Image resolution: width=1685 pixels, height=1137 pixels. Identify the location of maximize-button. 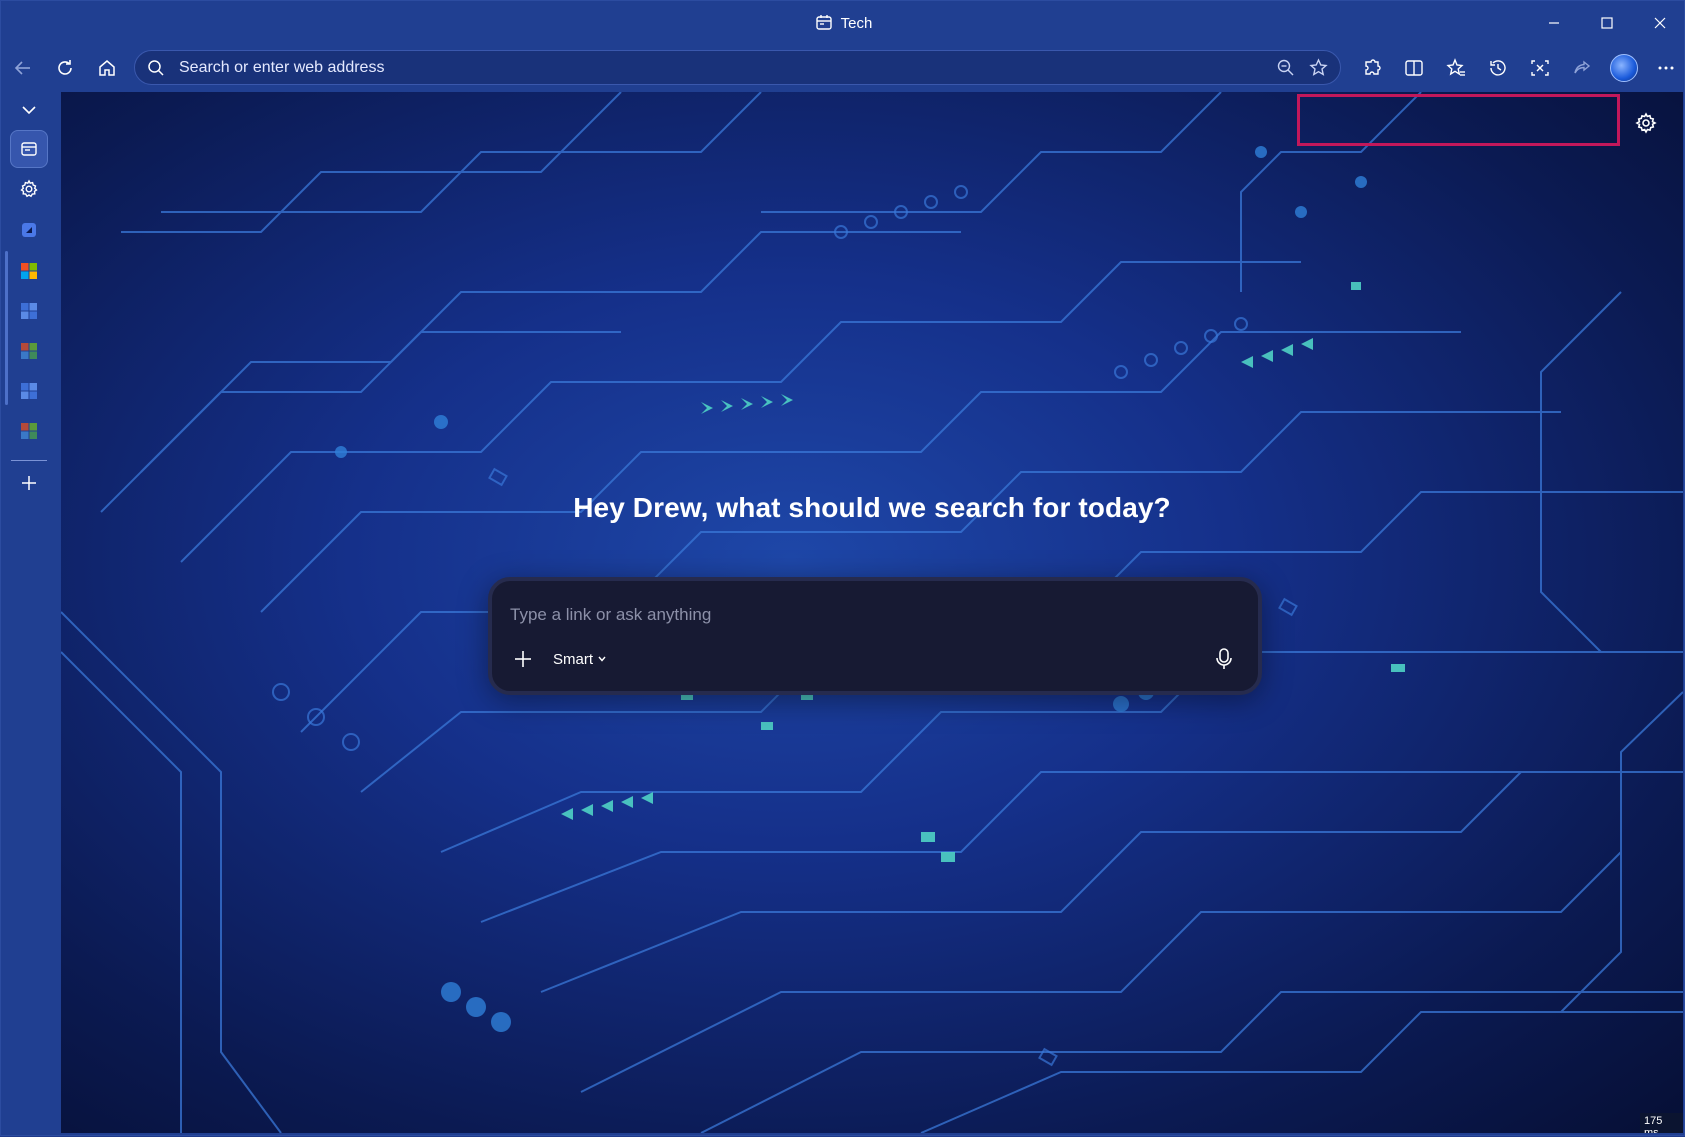
(1606, 23).